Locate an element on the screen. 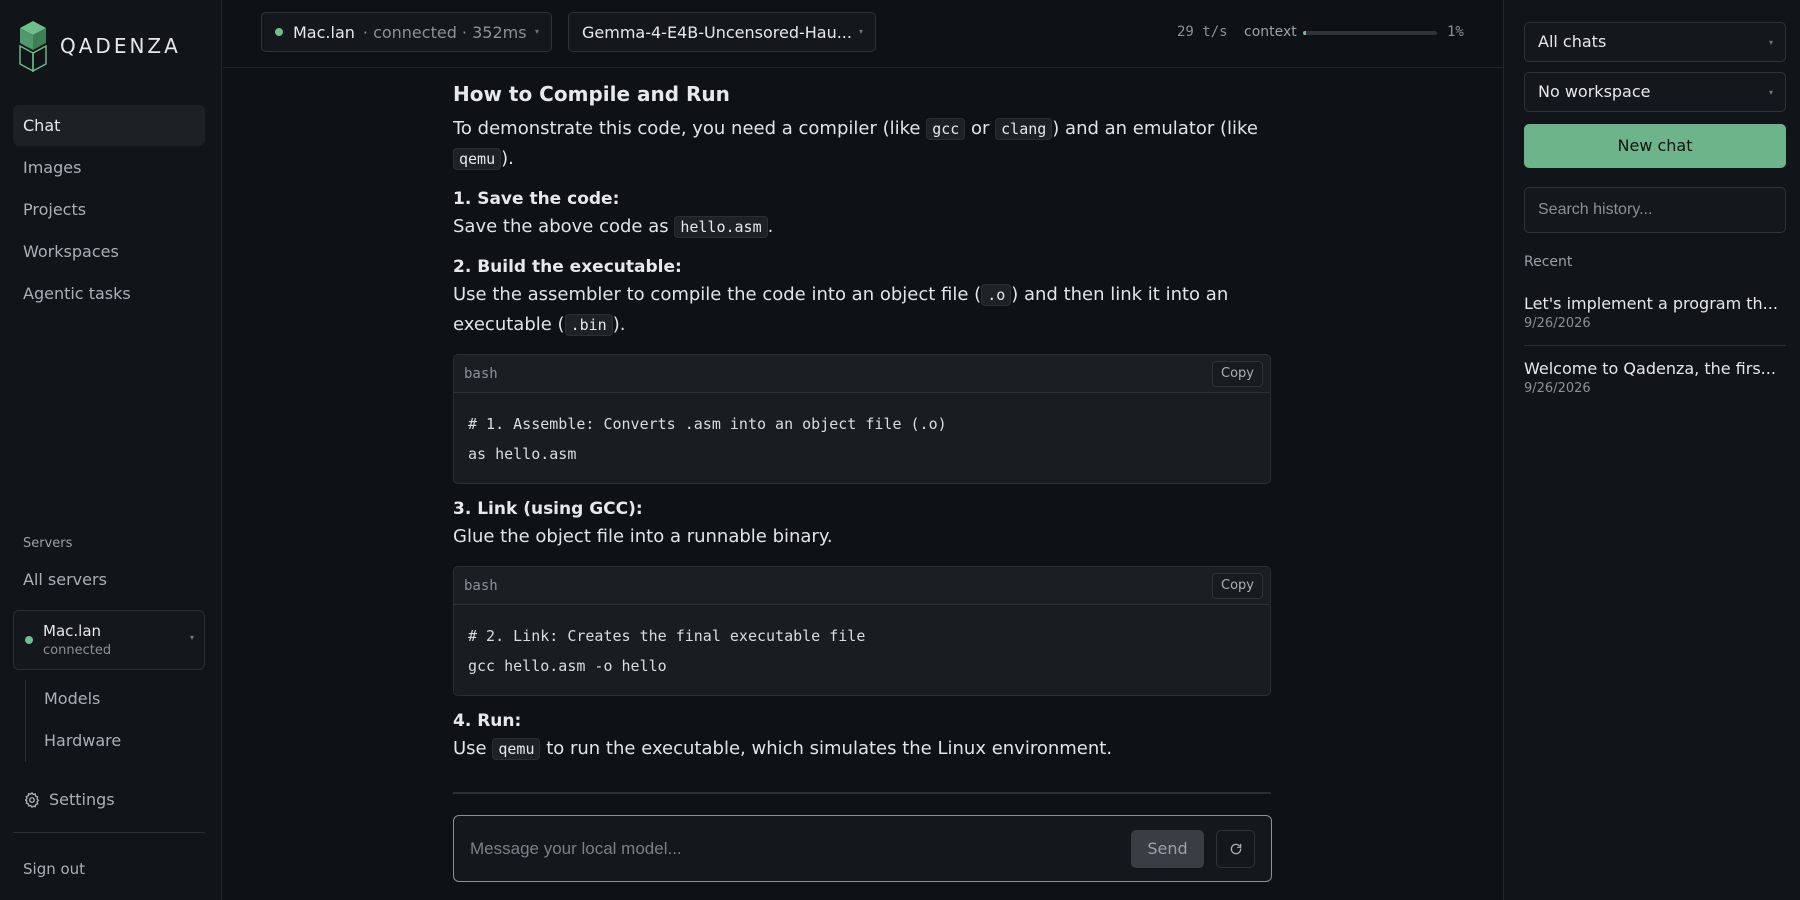  search-history-input is located at coordinates (1655, 210).